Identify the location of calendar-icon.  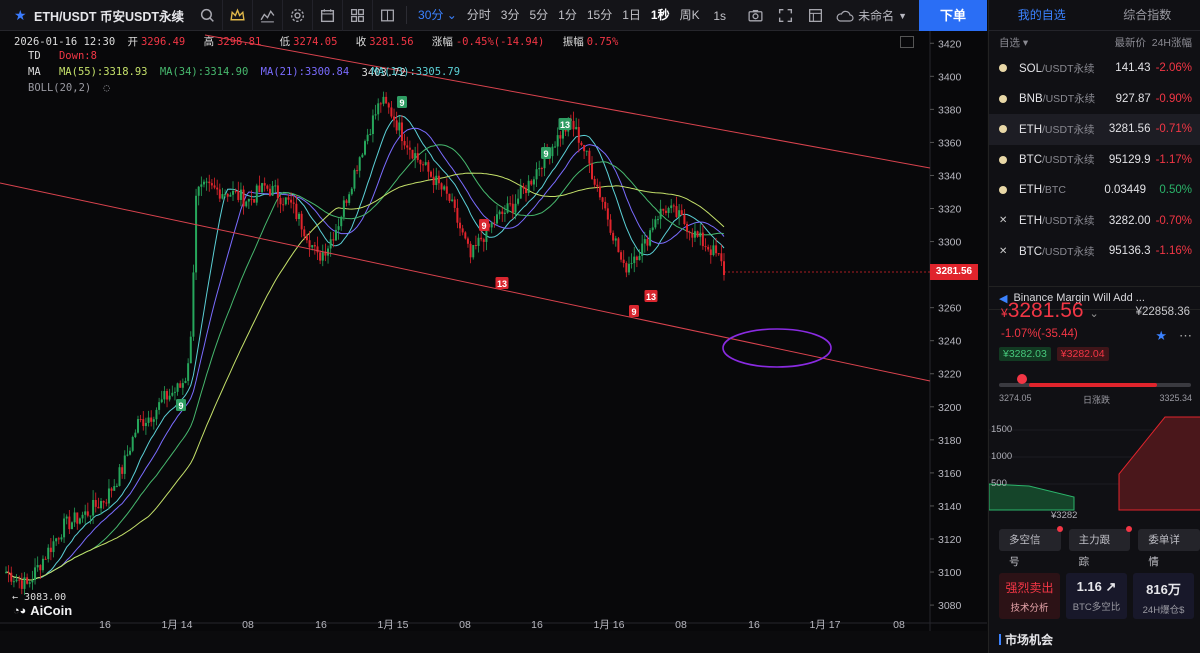
(327, 15).